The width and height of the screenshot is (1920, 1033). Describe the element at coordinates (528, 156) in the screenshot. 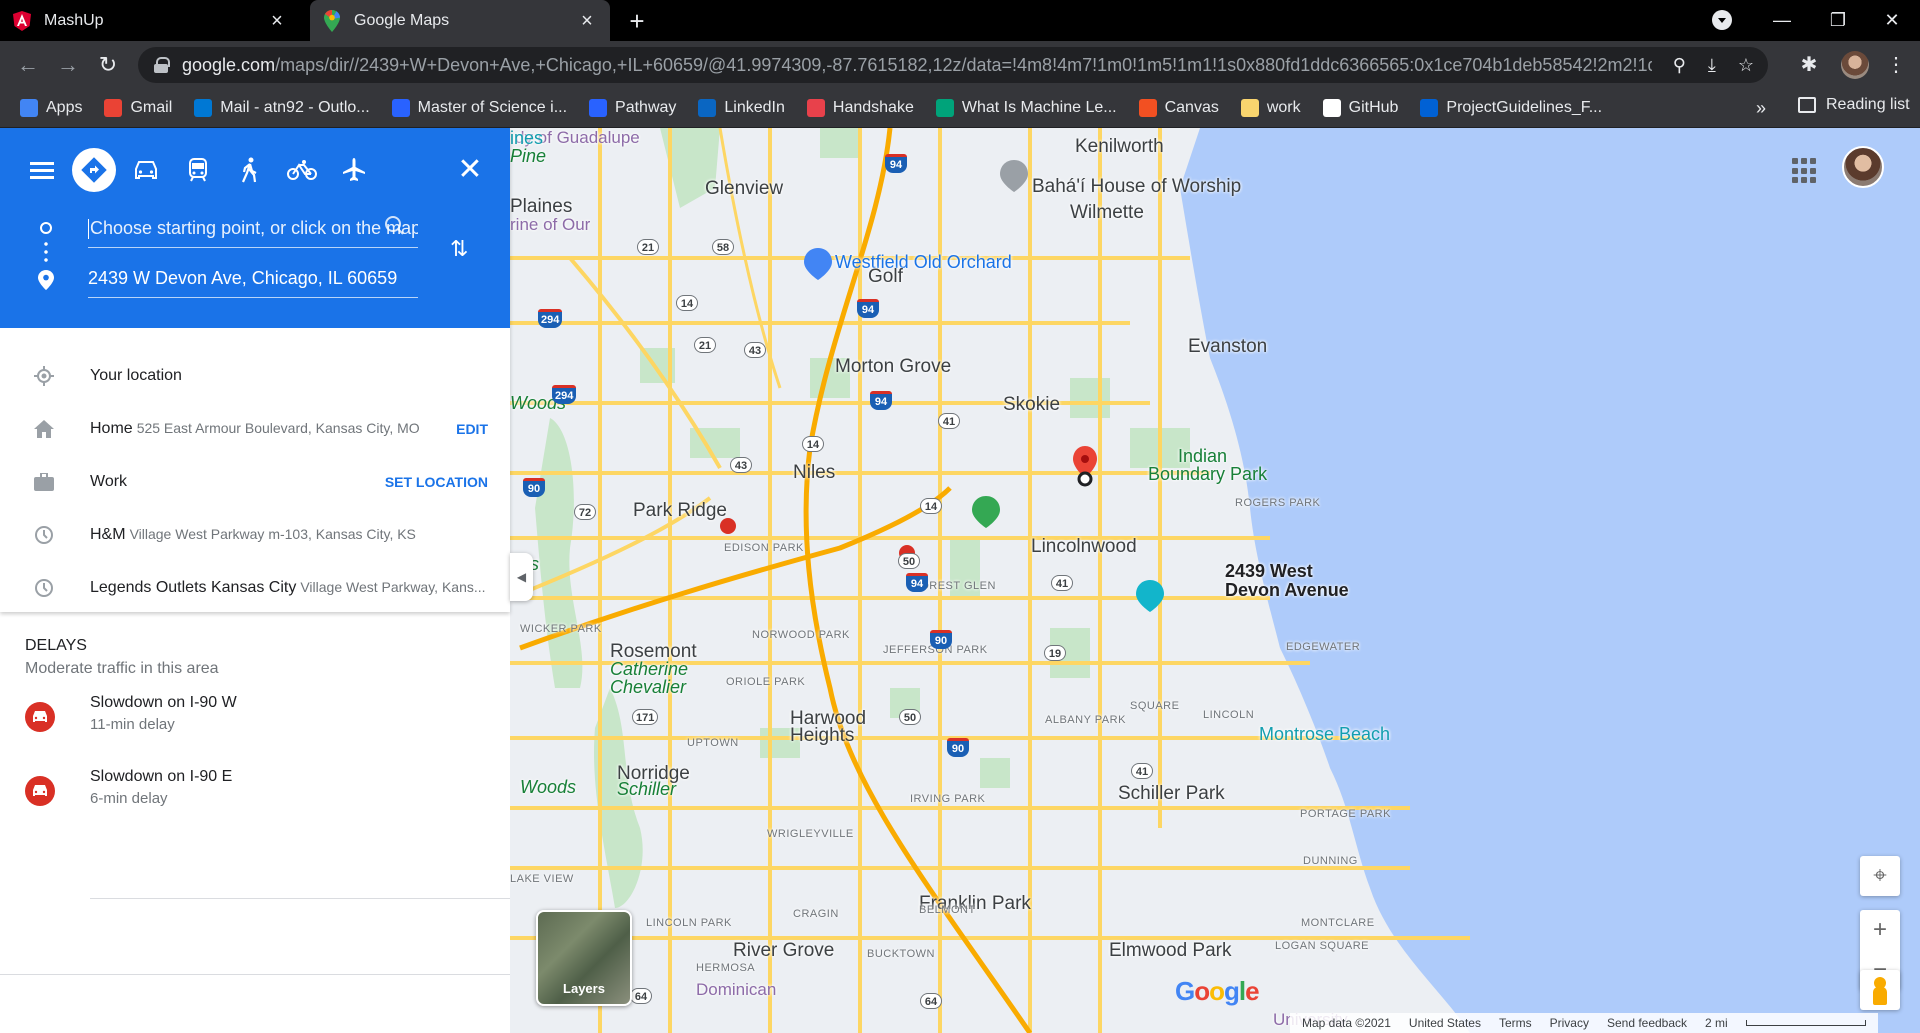

I see `map-place-label: Pine` at that location.